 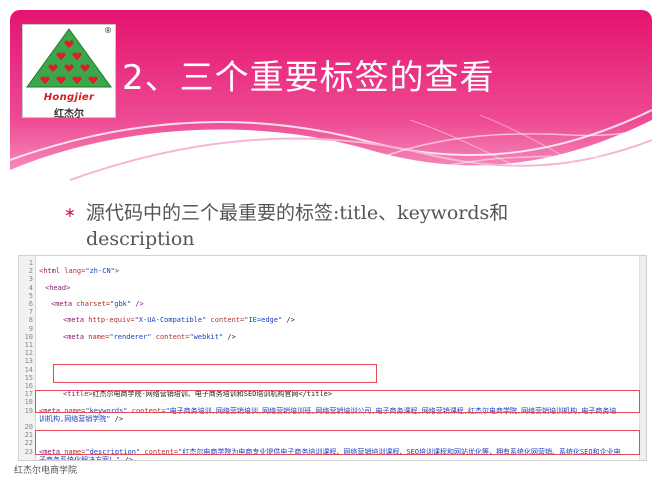 I want to click on code-source: <html lang="zh-CN">, so click(x=79, y=271).